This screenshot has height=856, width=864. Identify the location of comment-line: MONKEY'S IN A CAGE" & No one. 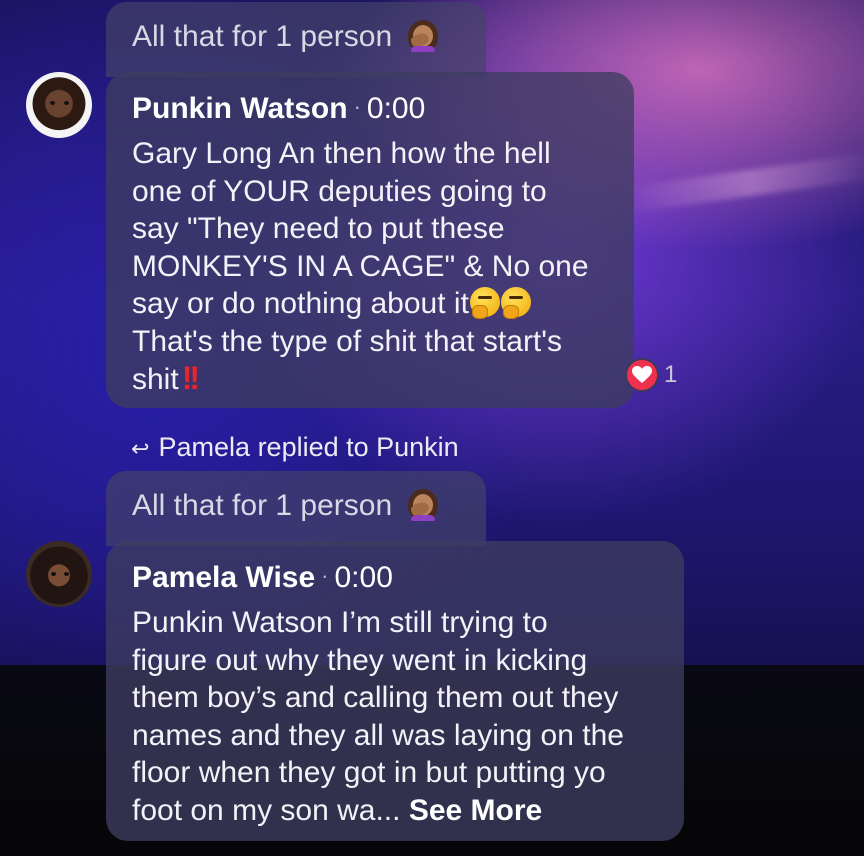
(360, 266).